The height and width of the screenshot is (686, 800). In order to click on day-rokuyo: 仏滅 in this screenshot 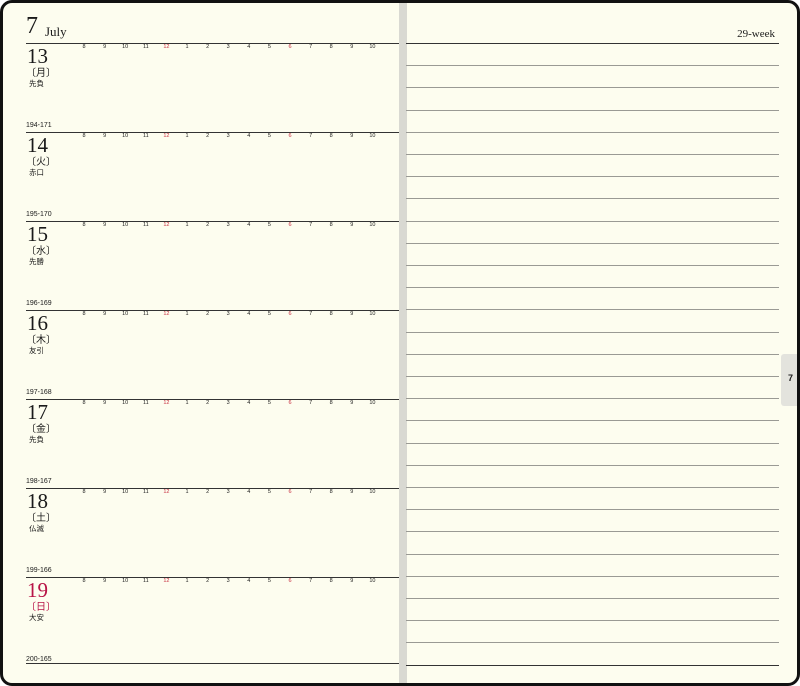, I will do `click(36, 528)`.